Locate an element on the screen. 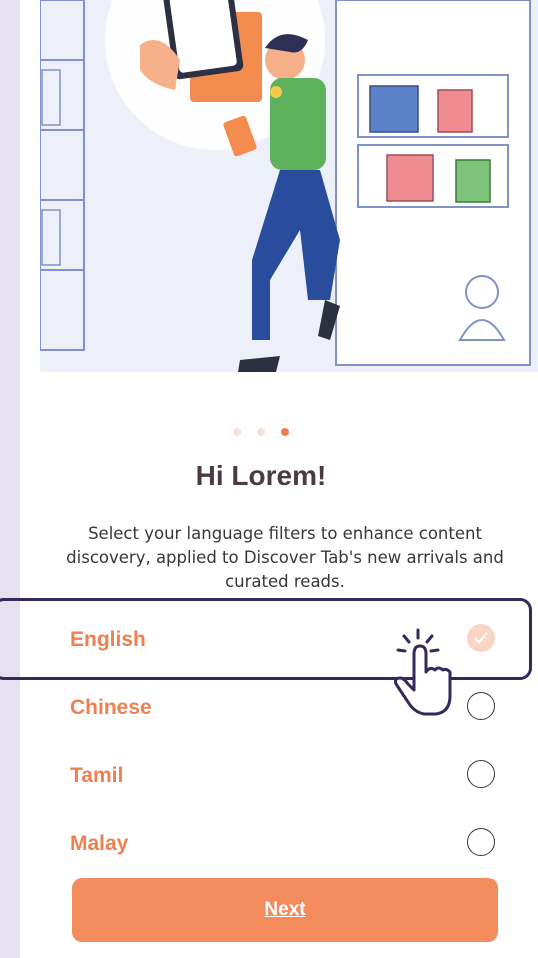 This screenshot has height=958, width=538. language-label: Chinese is located at coordinates (111, 707).